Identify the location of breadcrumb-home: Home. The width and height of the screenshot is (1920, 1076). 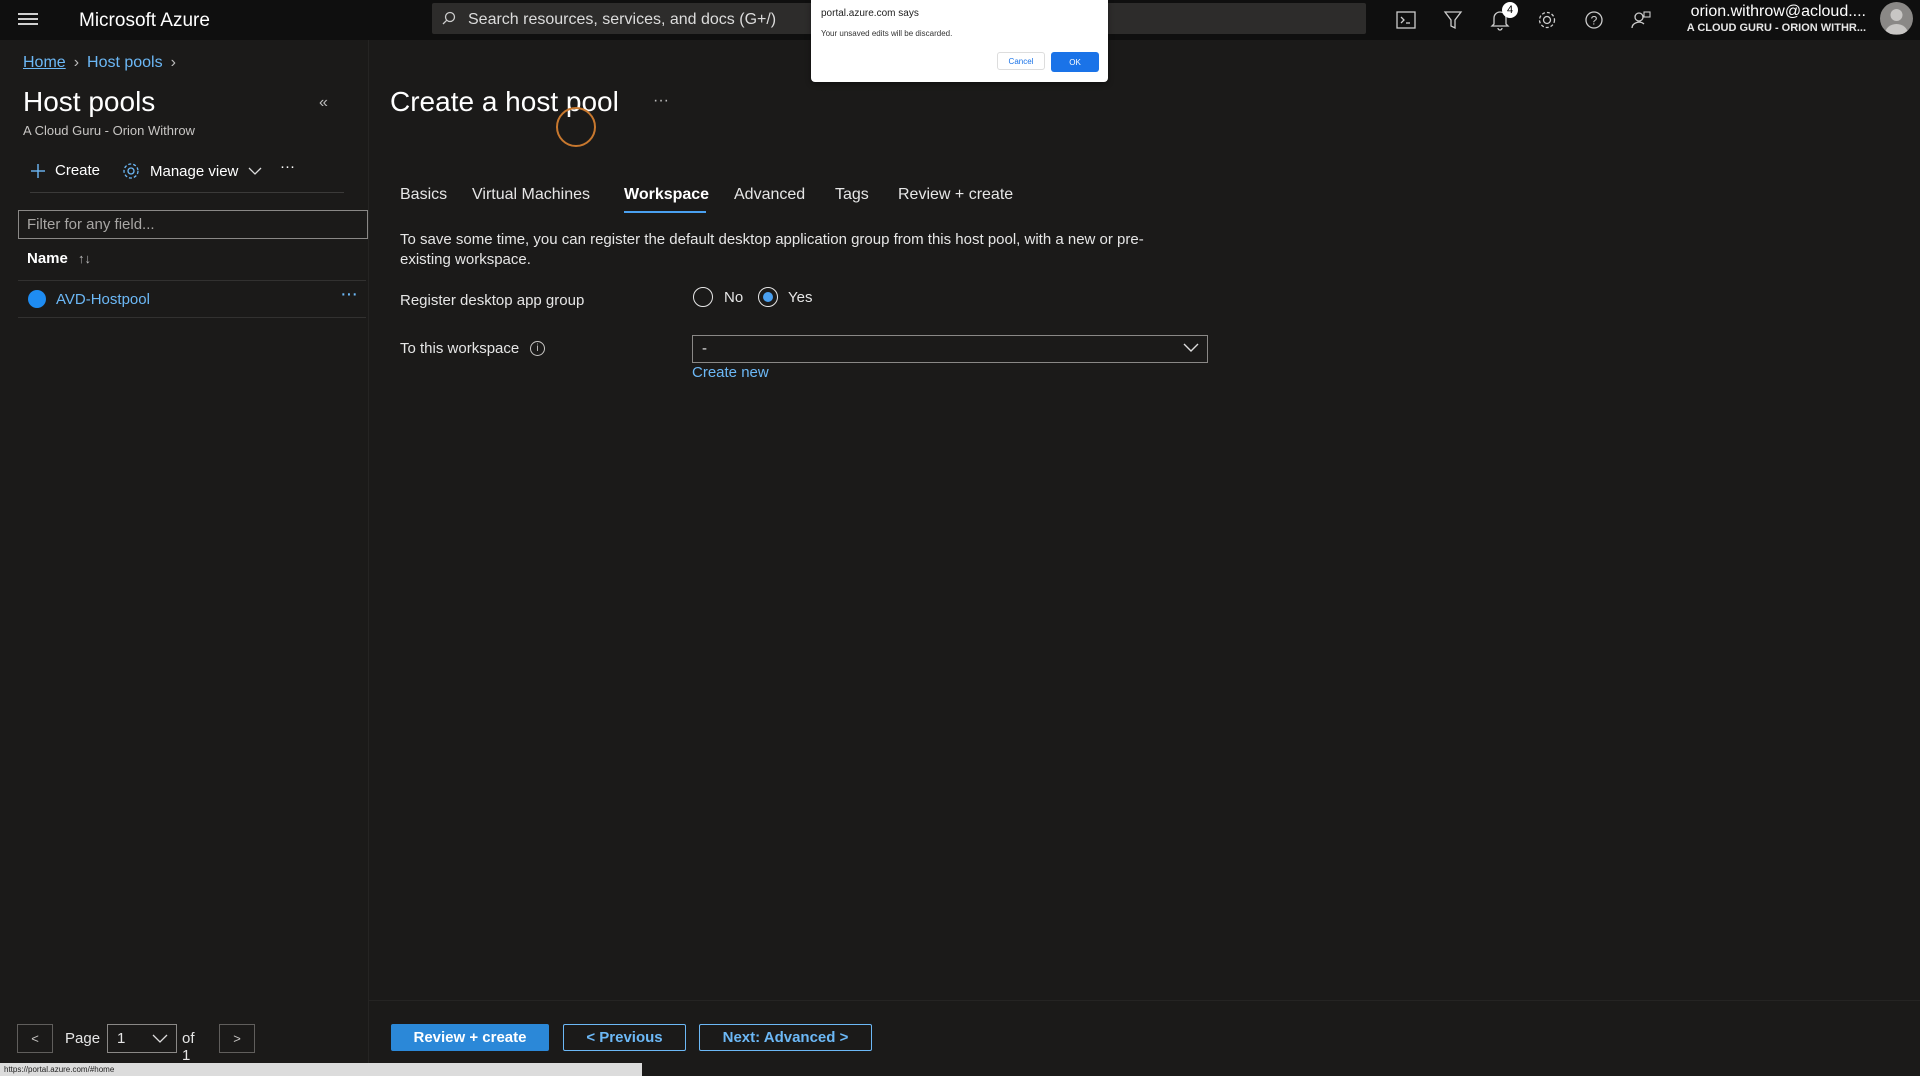
(44, 62).